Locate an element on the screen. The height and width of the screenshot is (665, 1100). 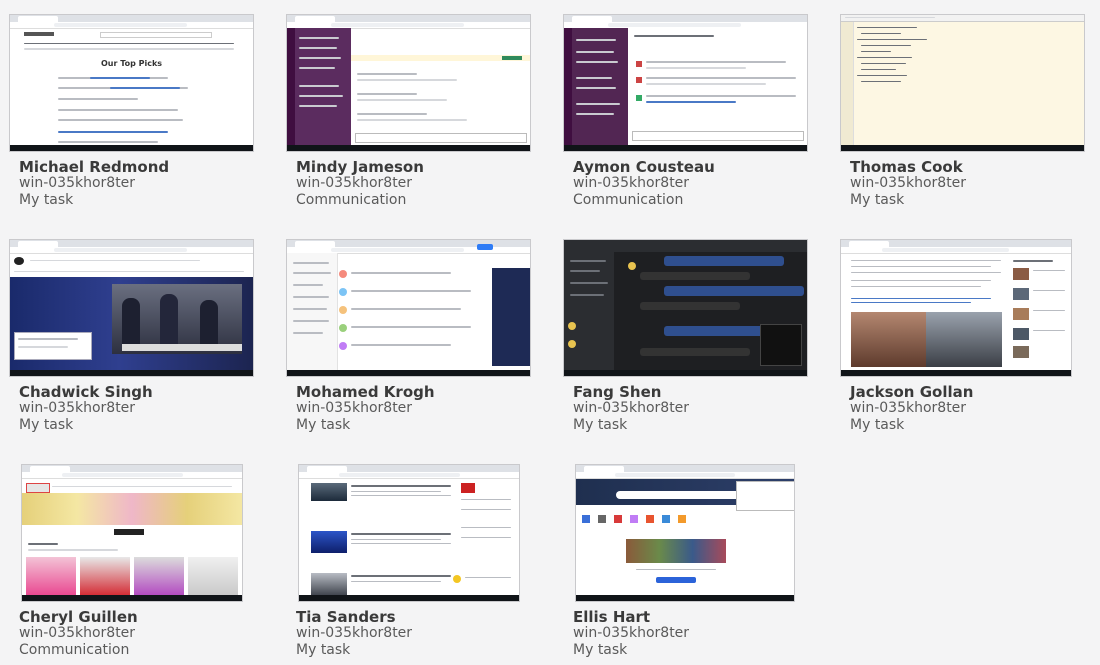
user-name: Tia Sanders is located at coordinates (346, 617).